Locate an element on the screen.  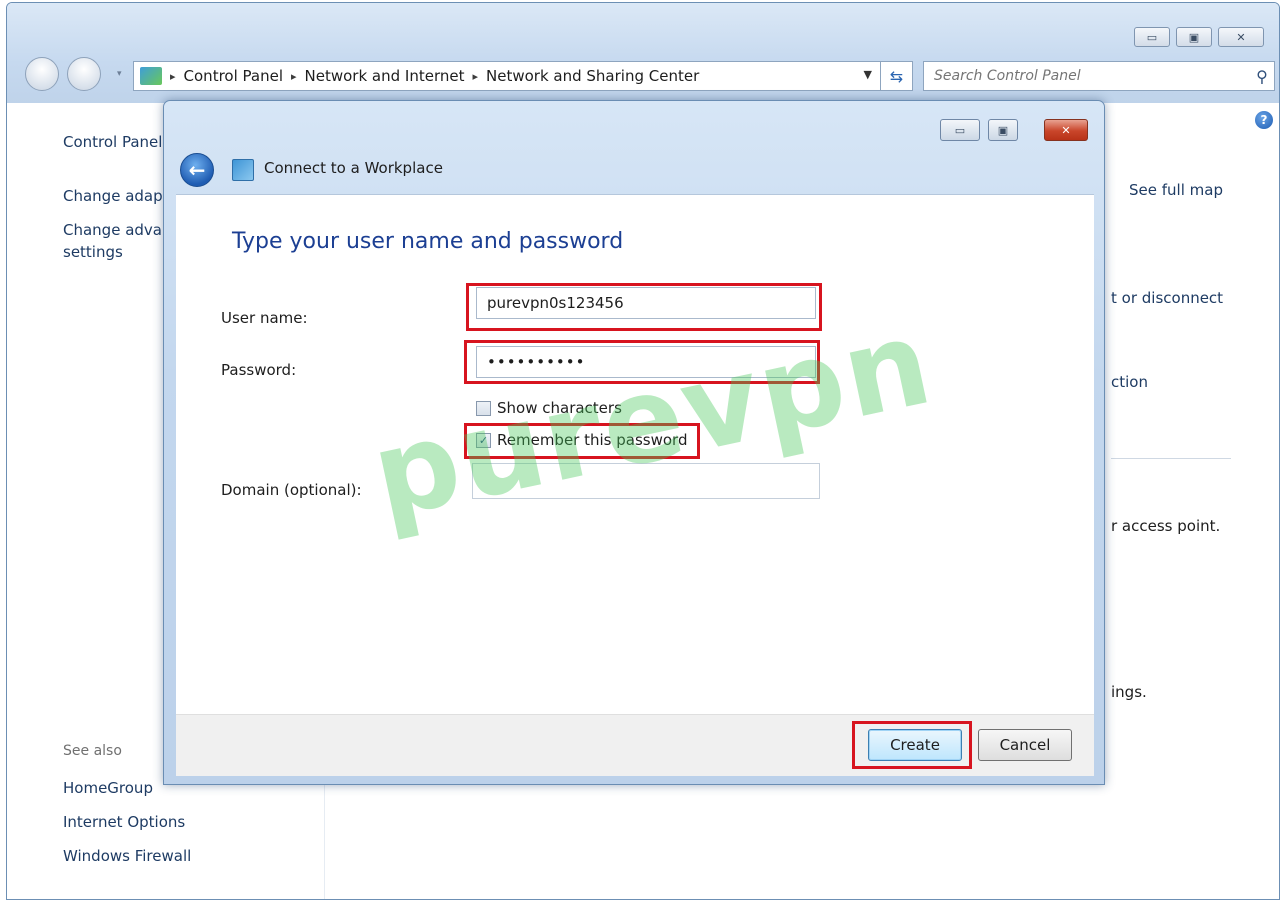
homegroup-link: HomeGroup is located at coordinates (108, 788).